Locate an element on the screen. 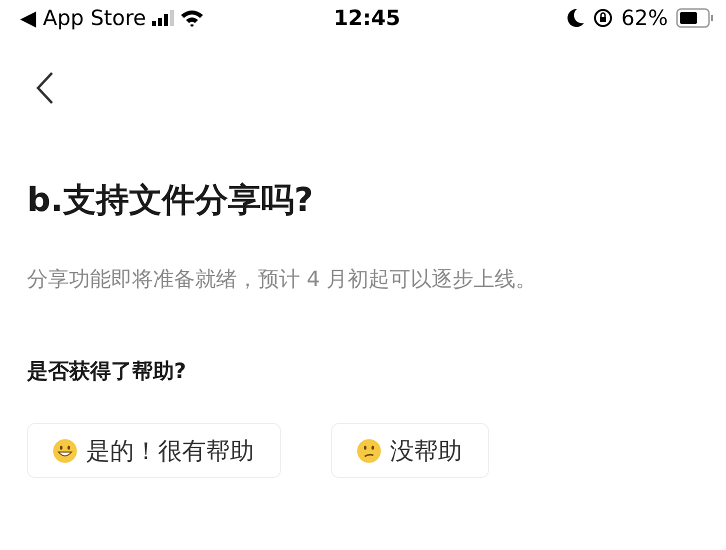  battery-percentage: 62% is located at coordinates (644, 18).